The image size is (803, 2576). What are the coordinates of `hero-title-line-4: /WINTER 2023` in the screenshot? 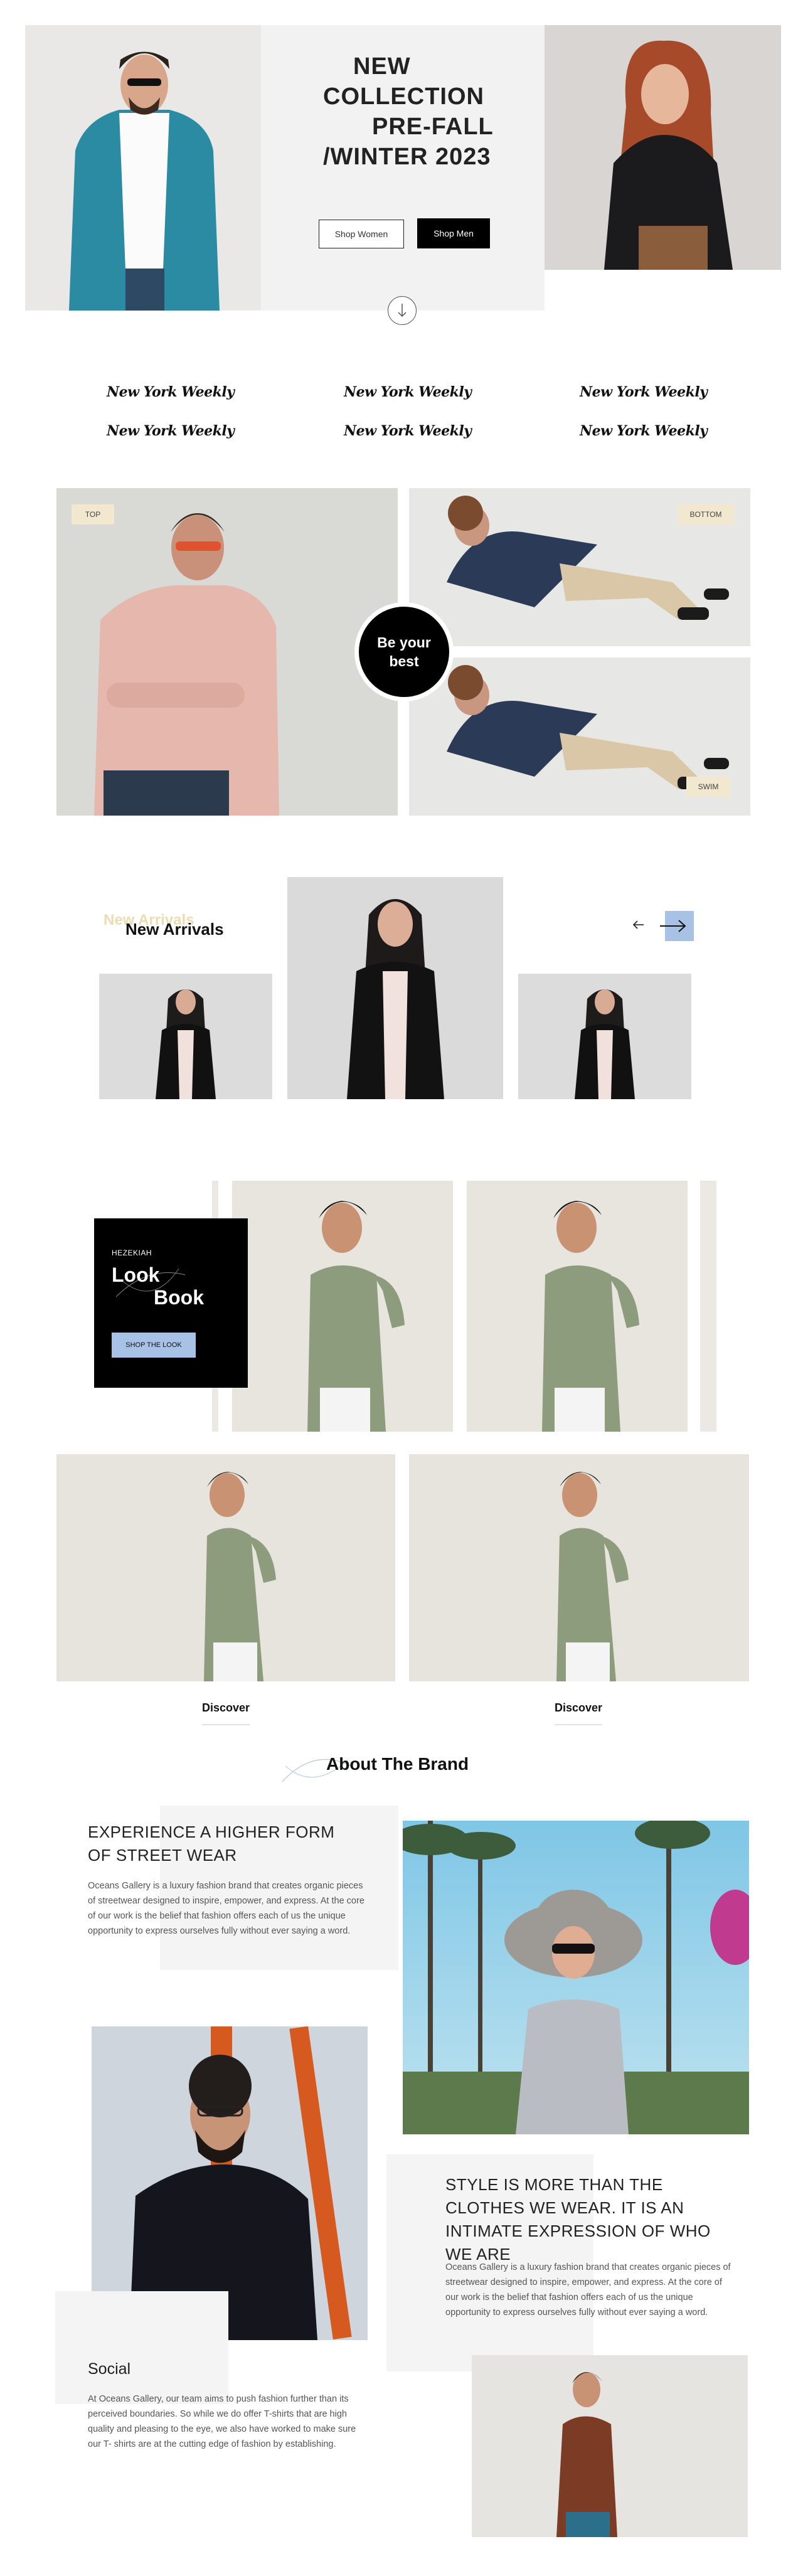 It's located at (407, 157).